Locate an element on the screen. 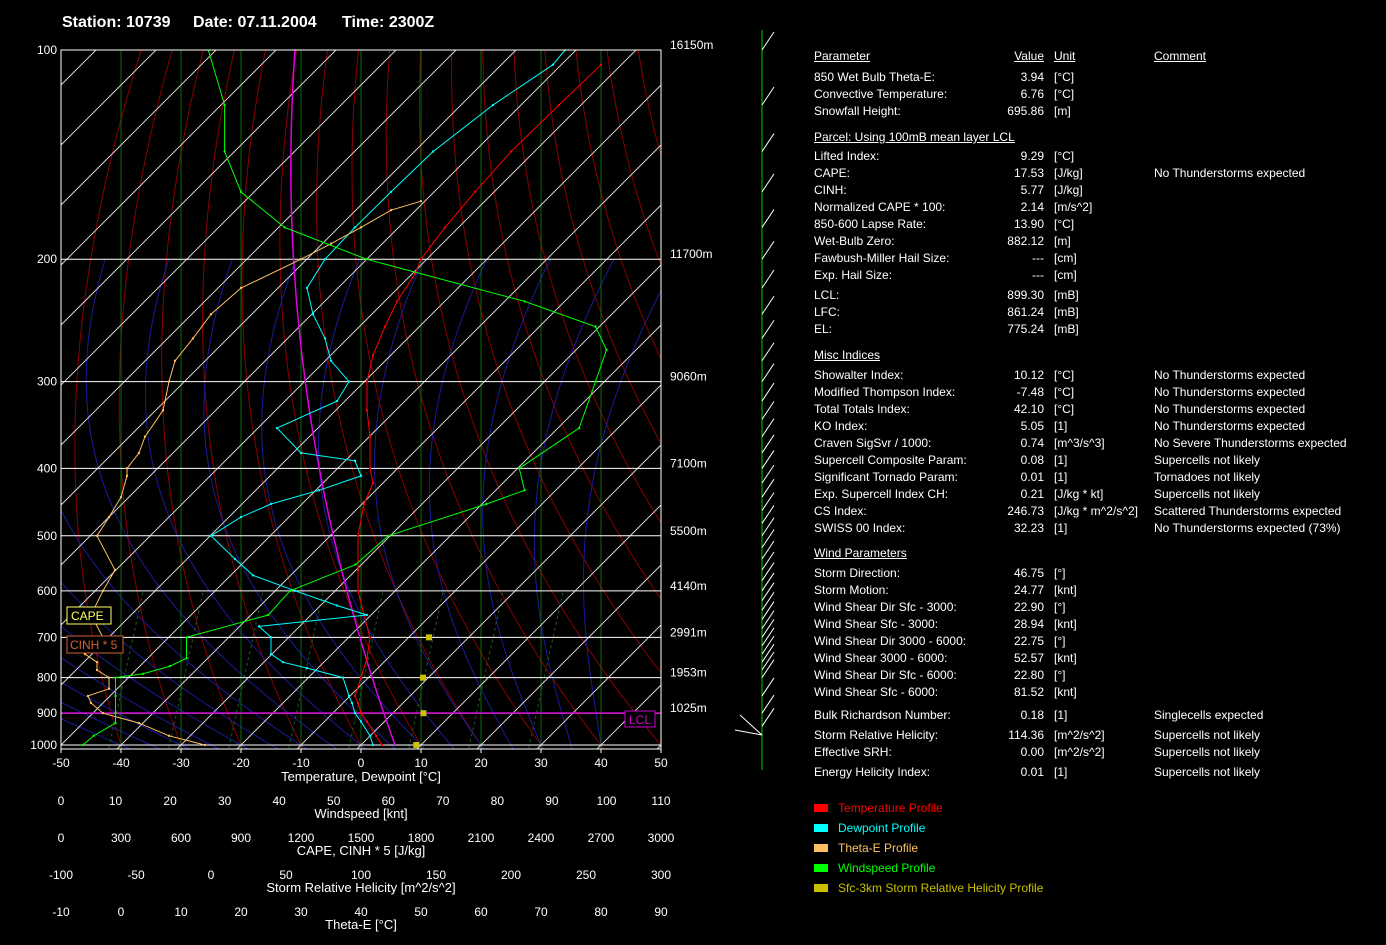  dry-adiabat is located at coordinates (495, 399).